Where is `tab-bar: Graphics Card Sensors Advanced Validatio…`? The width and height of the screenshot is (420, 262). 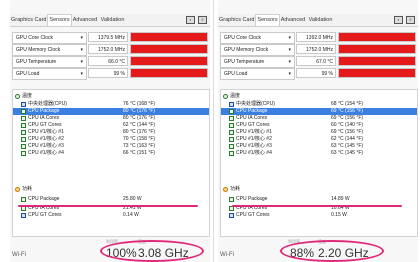
tab-bar: Graphics Card Sensors Advanced Validatio… is located at coordinates (110, 20).